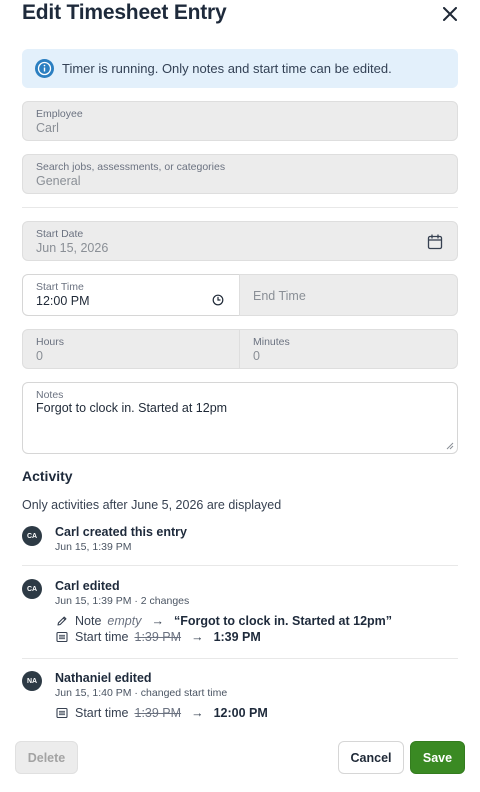 The image size is (480, 792). What do you see at coordinates (240, 121) in the screenshot?
I see `employee-field: Employee Carl` at bounding box center [240, 121].